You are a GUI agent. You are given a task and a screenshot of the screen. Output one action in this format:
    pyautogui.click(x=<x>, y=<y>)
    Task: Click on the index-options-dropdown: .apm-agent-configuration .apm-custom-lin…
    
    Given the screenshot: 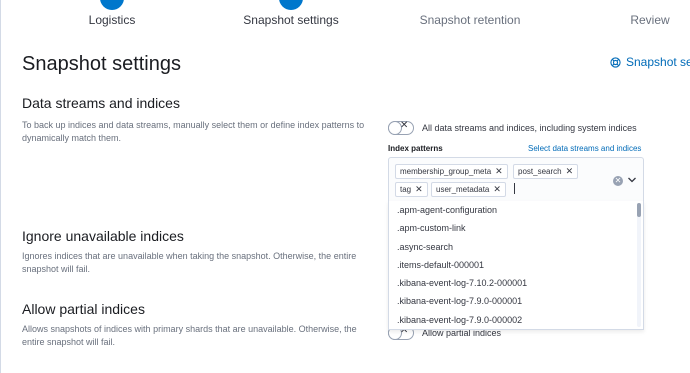 What is the action you would take?
    pyautogui.click(x=516, y=265)
    